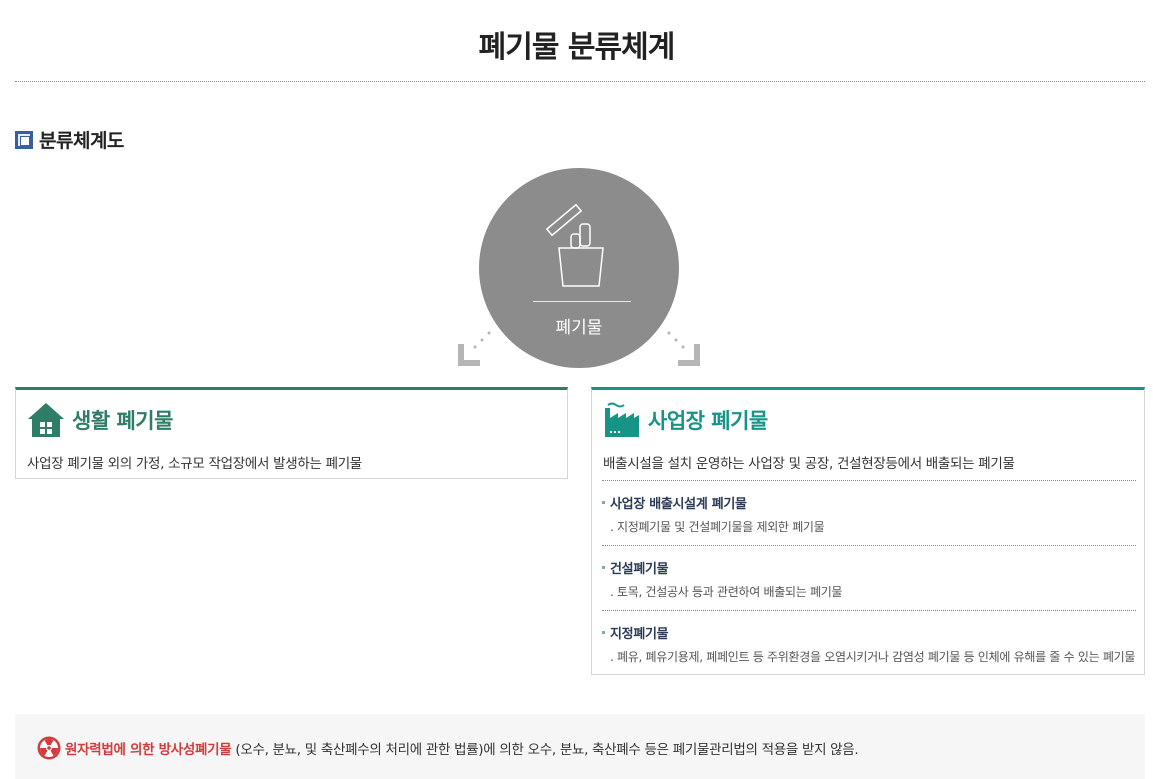 The height and width of the screenshot is (779, 1153). I want to click on section-header: 분류체계도, so click(69, 139).